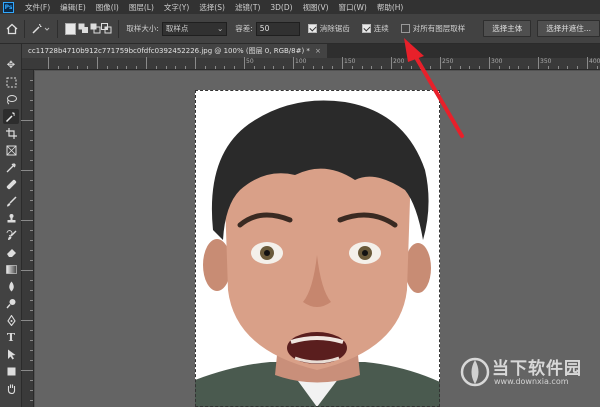 The height and width of the screenshot is (407, 600). I want to click on ruler-number: 350, so click(546, 61).